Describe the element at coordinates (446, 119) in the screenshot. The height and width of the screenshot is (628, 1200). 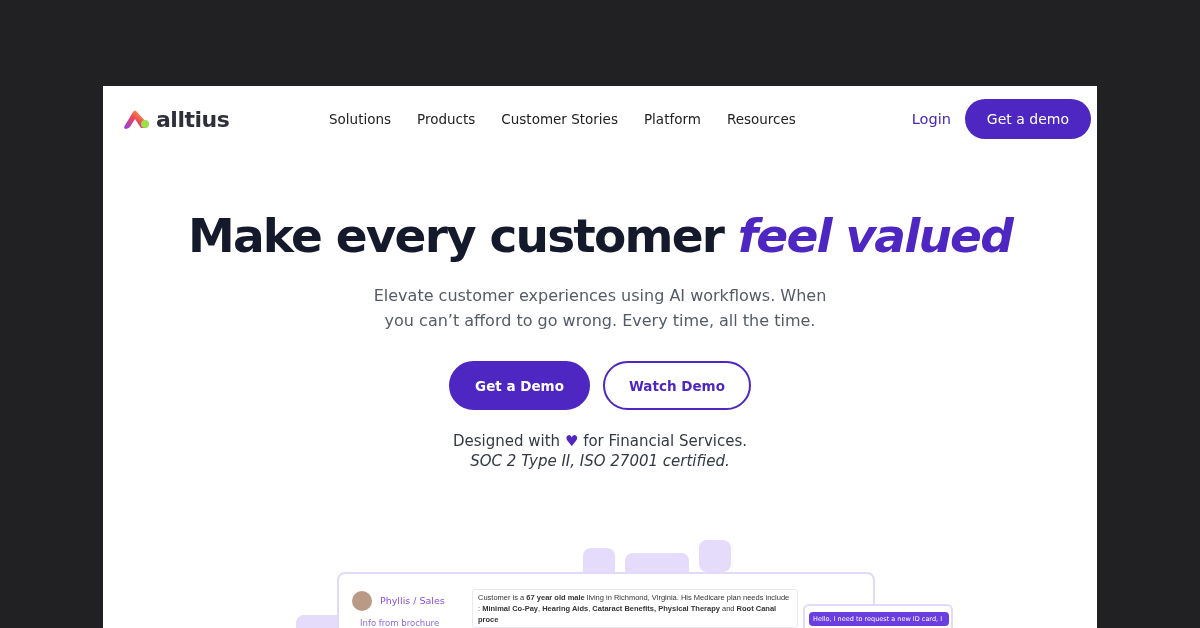
I see `nav-link: Products` at that location.